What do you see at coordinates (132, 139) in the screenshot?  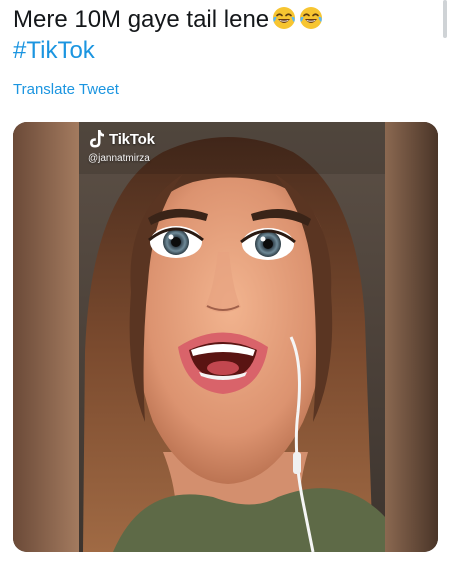 I see `tiktok-brand: TikTok` at bounding box center [132, 139].